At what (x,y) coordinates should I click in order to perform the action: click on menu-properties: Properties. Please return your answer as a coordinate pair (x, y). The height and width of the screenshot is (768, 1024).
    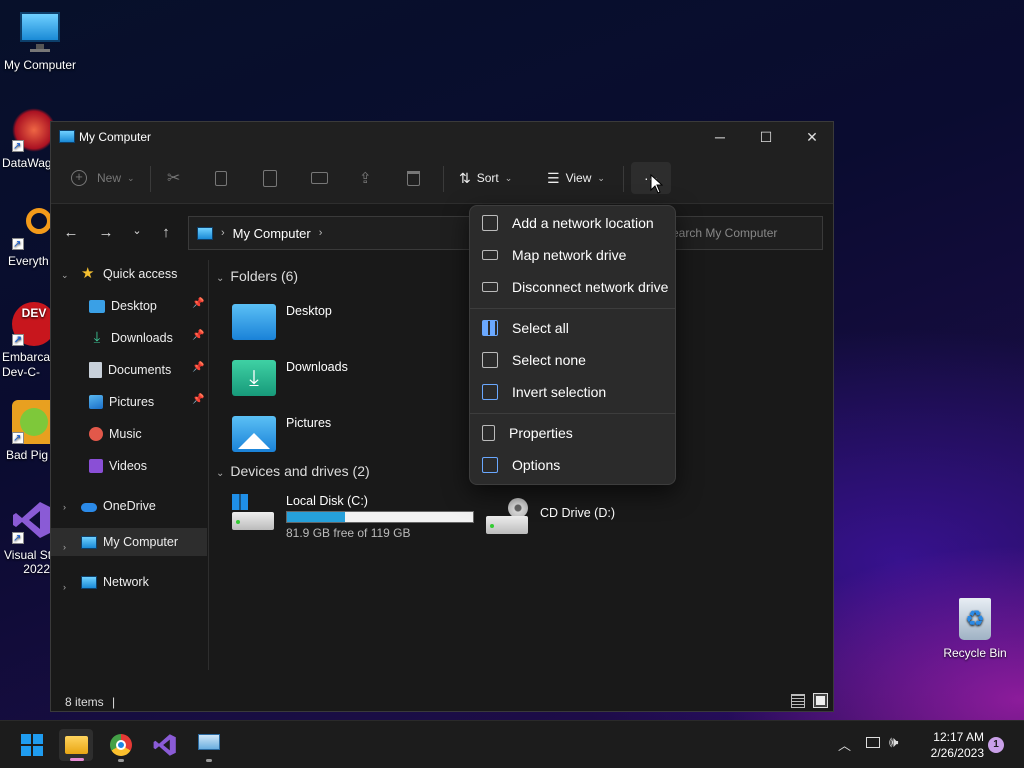
    Looking at the image, I should click on (573, 433).